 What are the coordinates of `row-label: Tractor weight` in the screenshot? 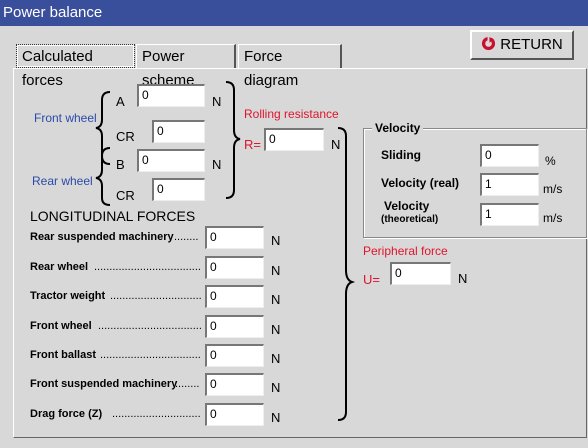 It's located at (68, 296).